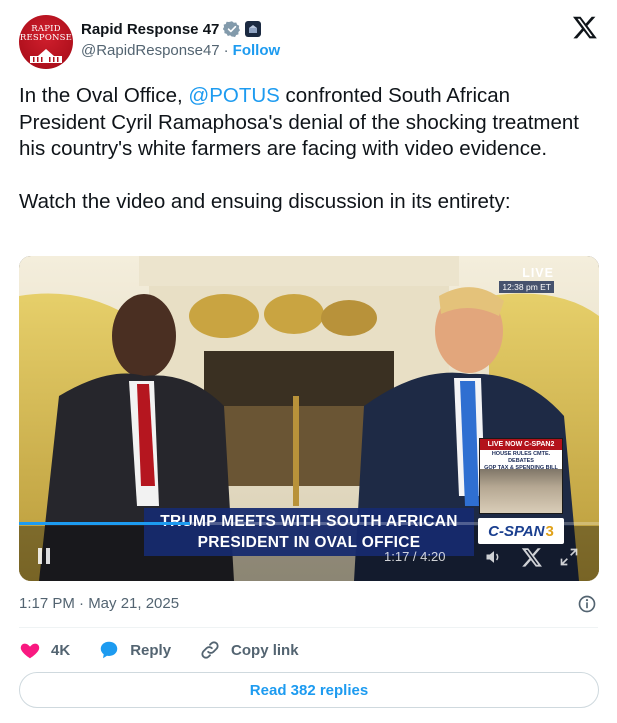  Describe the element at coordinates (151, 650) in the screenshot. I see `reply-label: Reply` at that location.